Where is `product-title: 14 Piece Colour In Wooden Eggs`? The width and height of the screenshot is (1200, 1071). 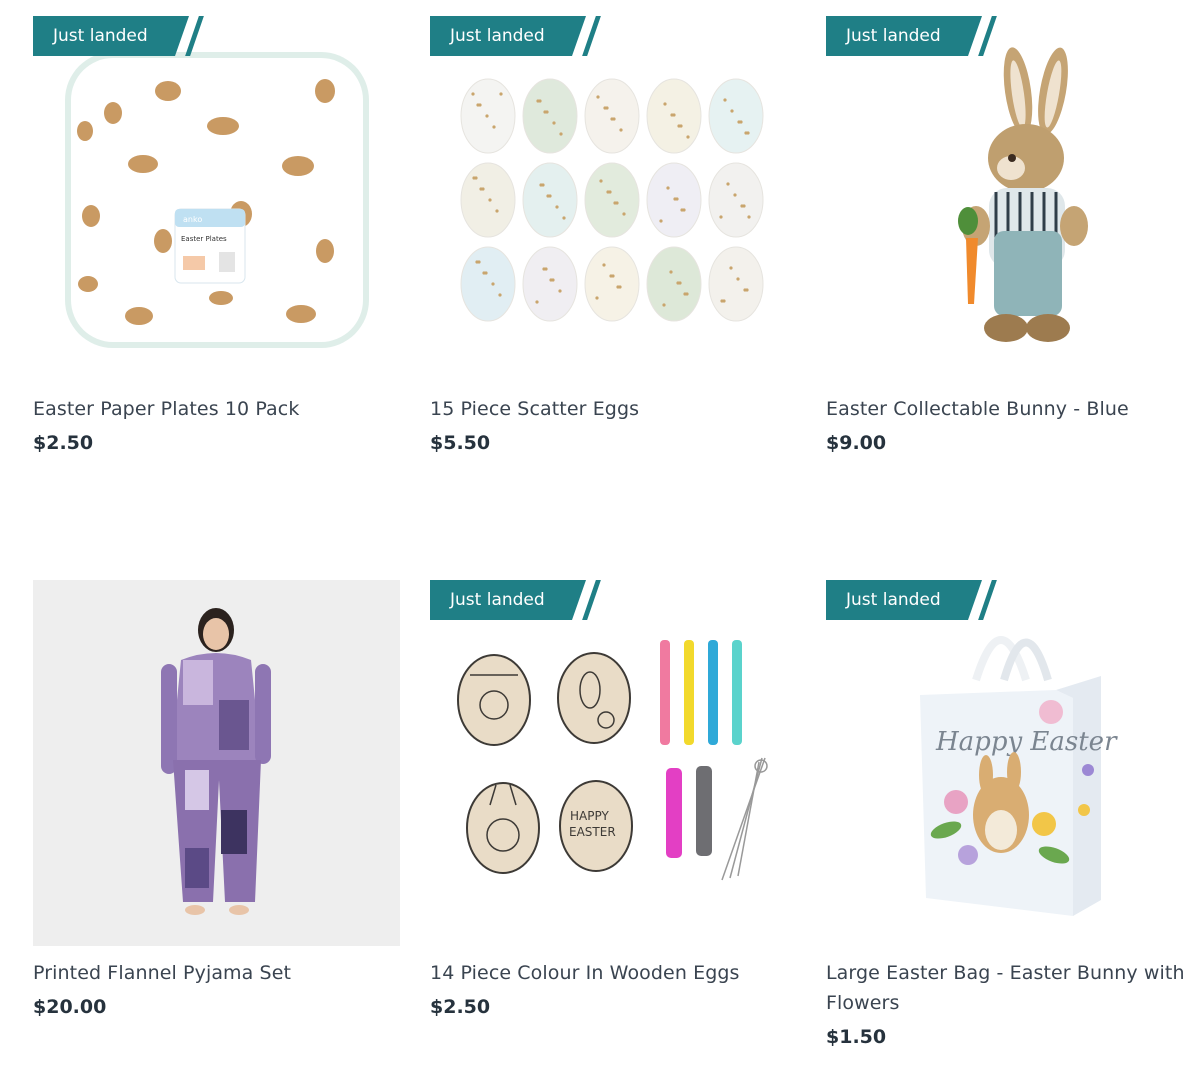 product-title: 14 Piece Colour In Wooden Eggs is located at coordinates (613, 973).